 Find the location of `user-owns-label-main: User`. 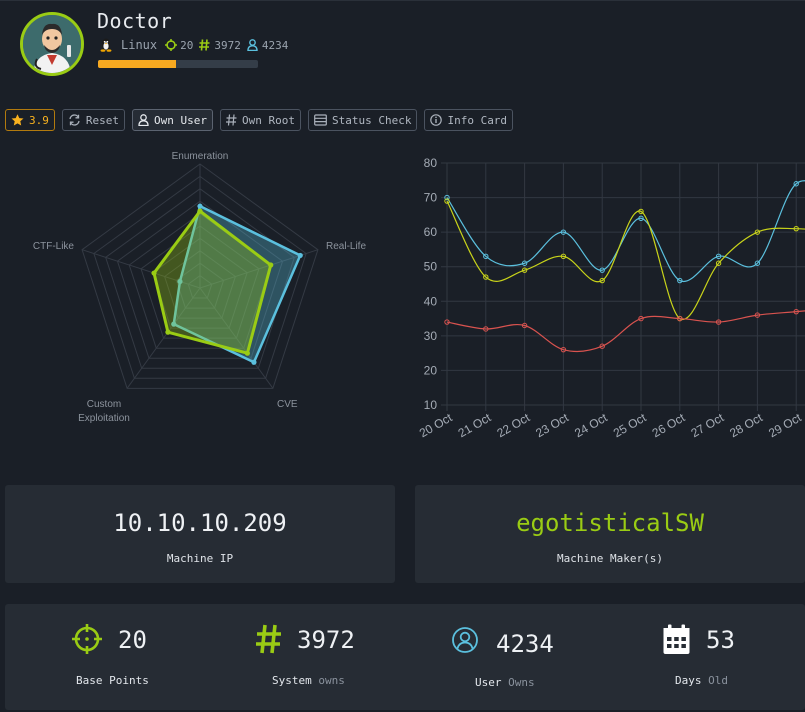

user-owns-label-main: User is located at coordinates (488, 682).